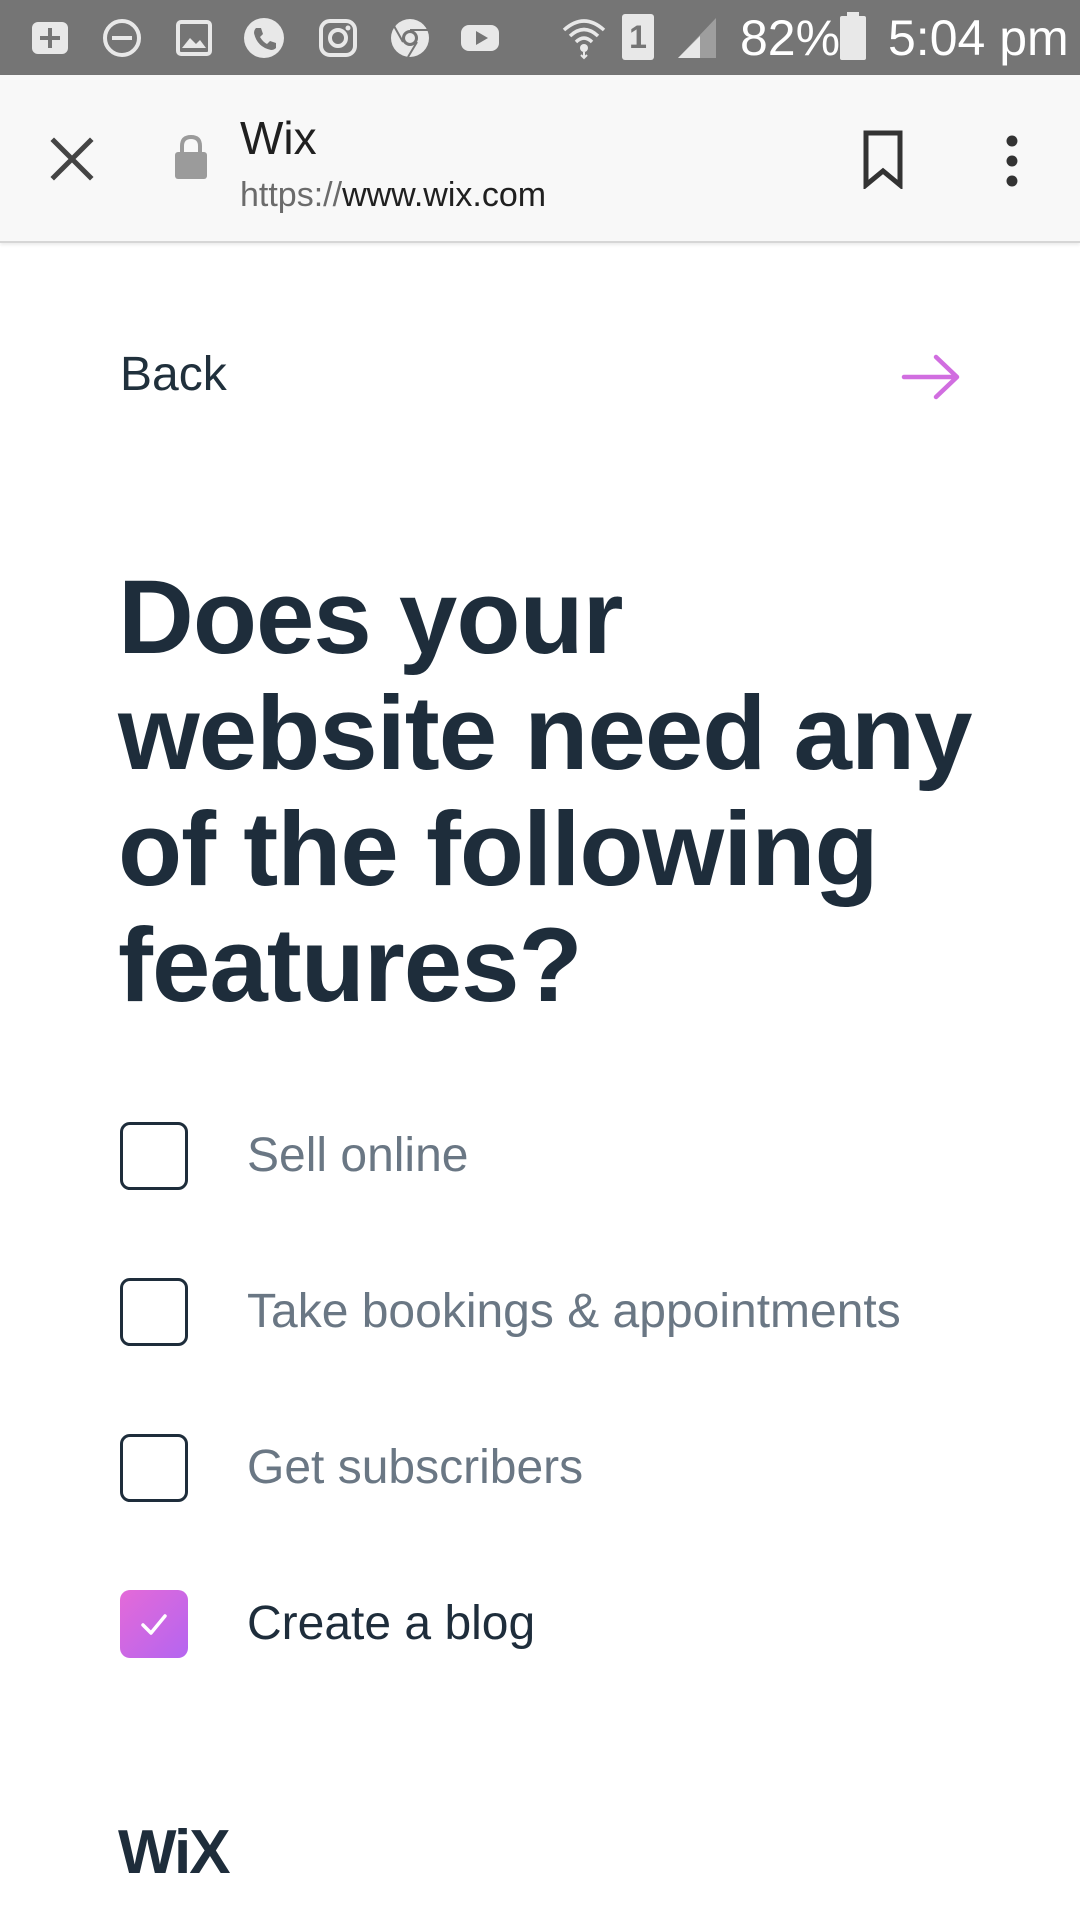 The image size is (1080, 1920). Describe the element at coordinates (550, 1157) in the screenshot. I see `option-sell-online: Sell online` at that location.